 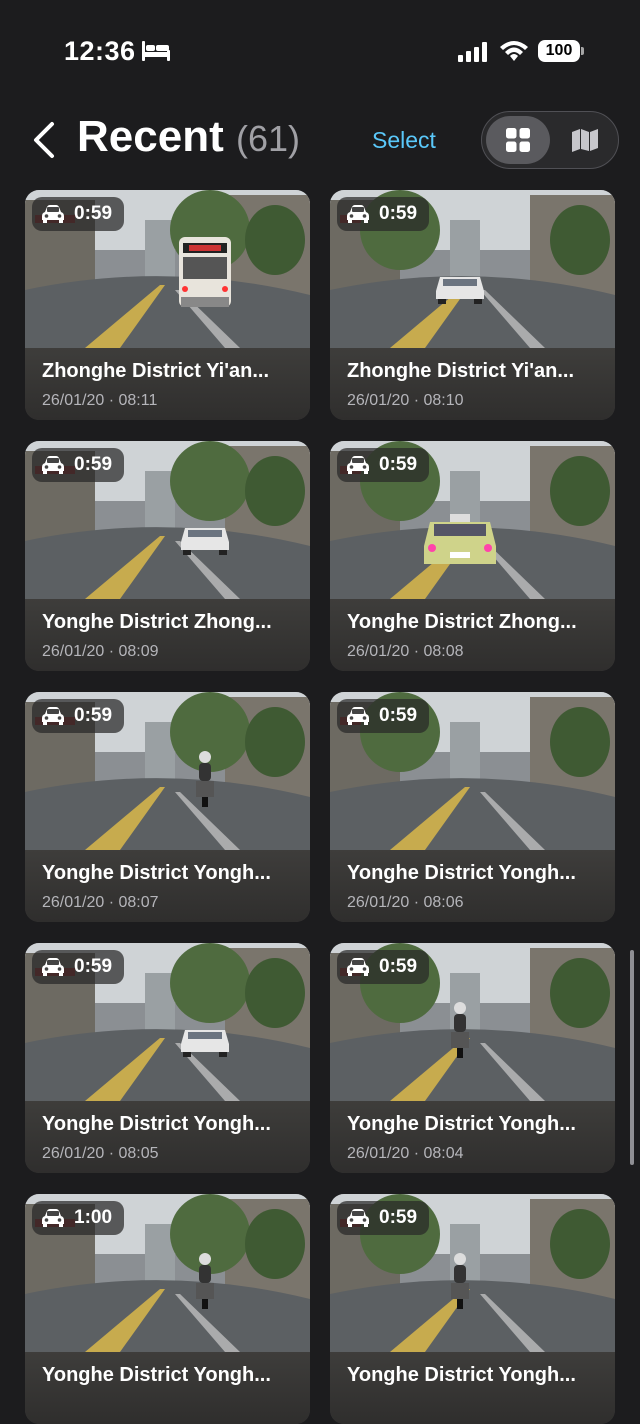 I want to click on signal-icon, so click(x=472, y=52).